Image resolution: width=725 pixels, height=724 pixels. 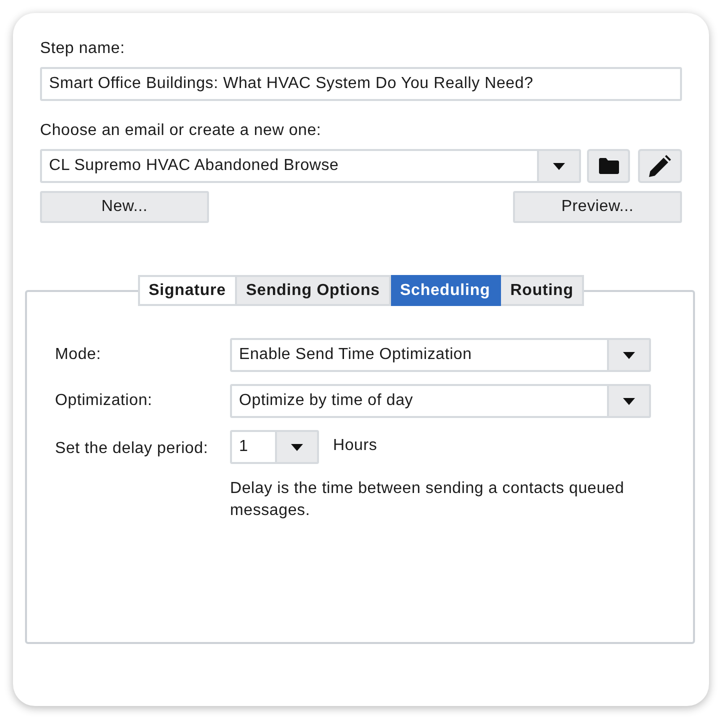 What do you see at coordinates (181, 131) in the screenshot?
I see `field-label: Choose an email or create a new one:` at bounding box center [181, 131].